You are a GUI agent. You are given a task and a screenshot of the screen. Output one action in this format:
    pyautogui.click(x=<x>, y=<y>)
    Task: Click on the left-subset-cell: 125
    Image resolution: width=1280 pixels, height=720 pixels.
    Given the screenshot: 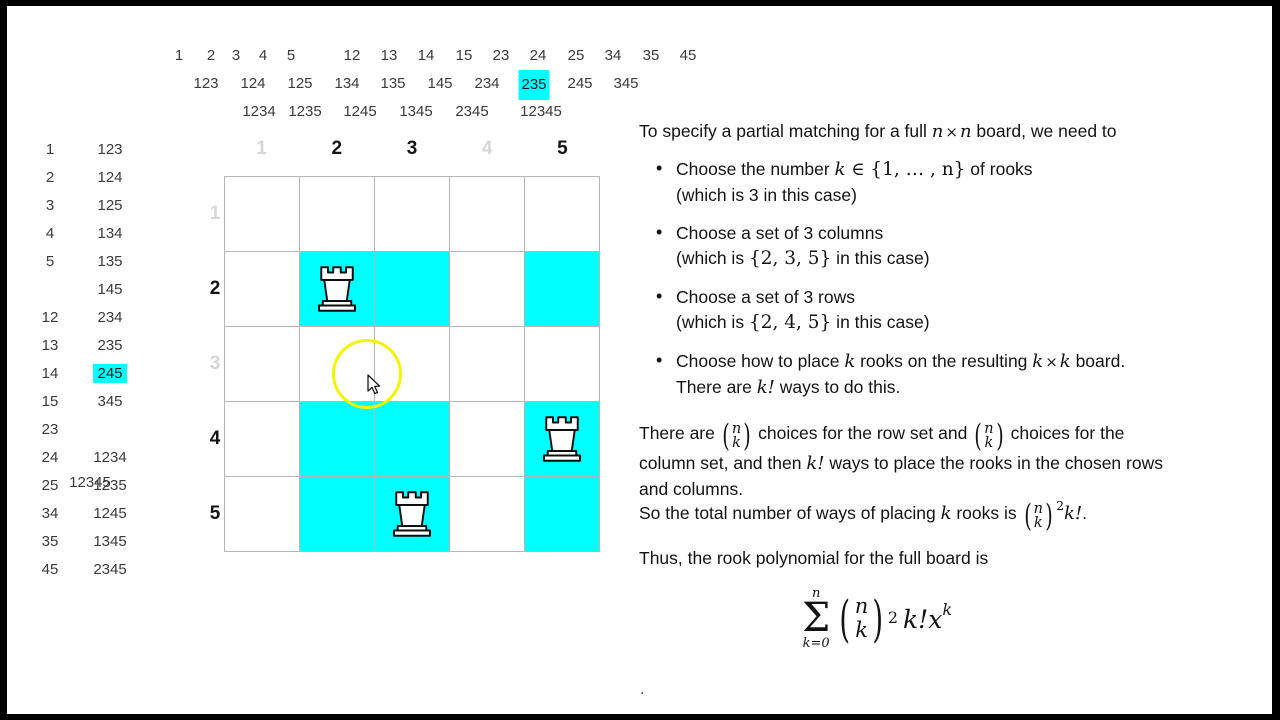 What is the action you would take?
    pyautogui.click(x=110, y=205)
    